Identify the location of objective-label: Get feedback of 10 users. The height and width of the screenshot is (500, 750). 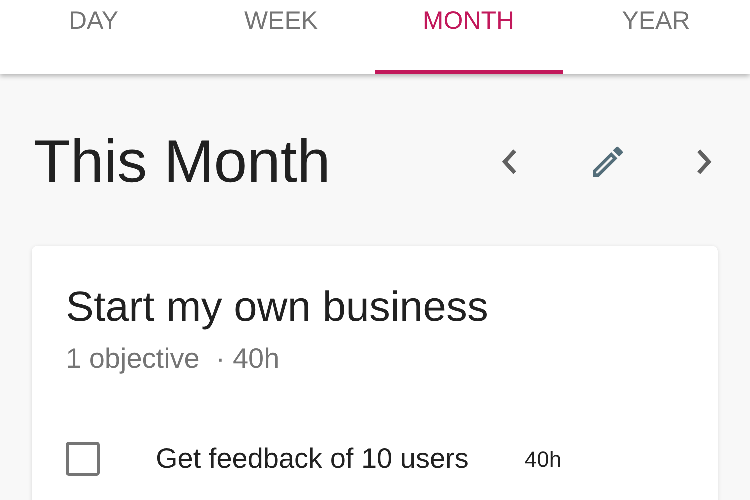
(312, 459).